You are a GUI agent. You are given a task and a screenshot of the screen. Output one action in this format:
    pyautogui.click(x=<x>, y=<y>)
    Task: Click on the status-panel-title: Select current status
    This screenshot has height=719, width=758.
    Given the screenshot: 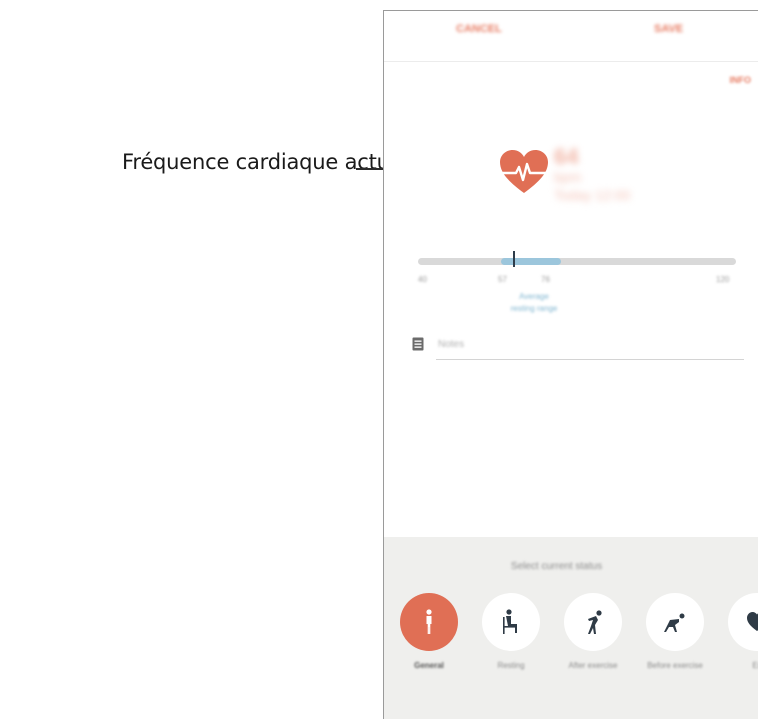 What is the action you would take?
    pyautogui.click(x=556, y=566)
    